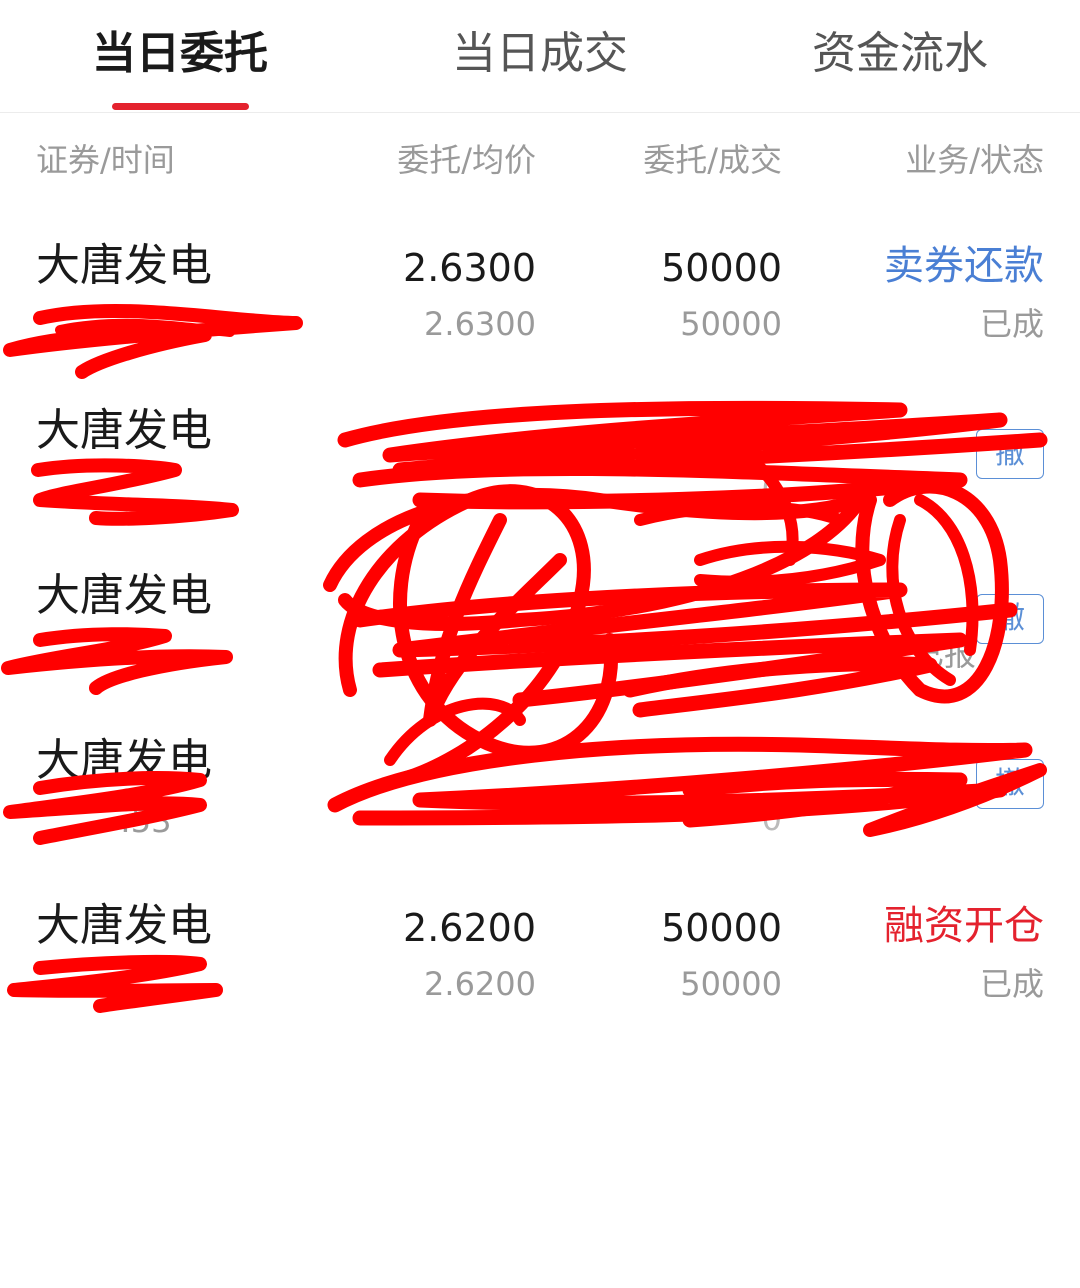 The width and height of the screenshot is (1080, 1288). I want to click on business-type: 卖券还款, so click(964, 266).